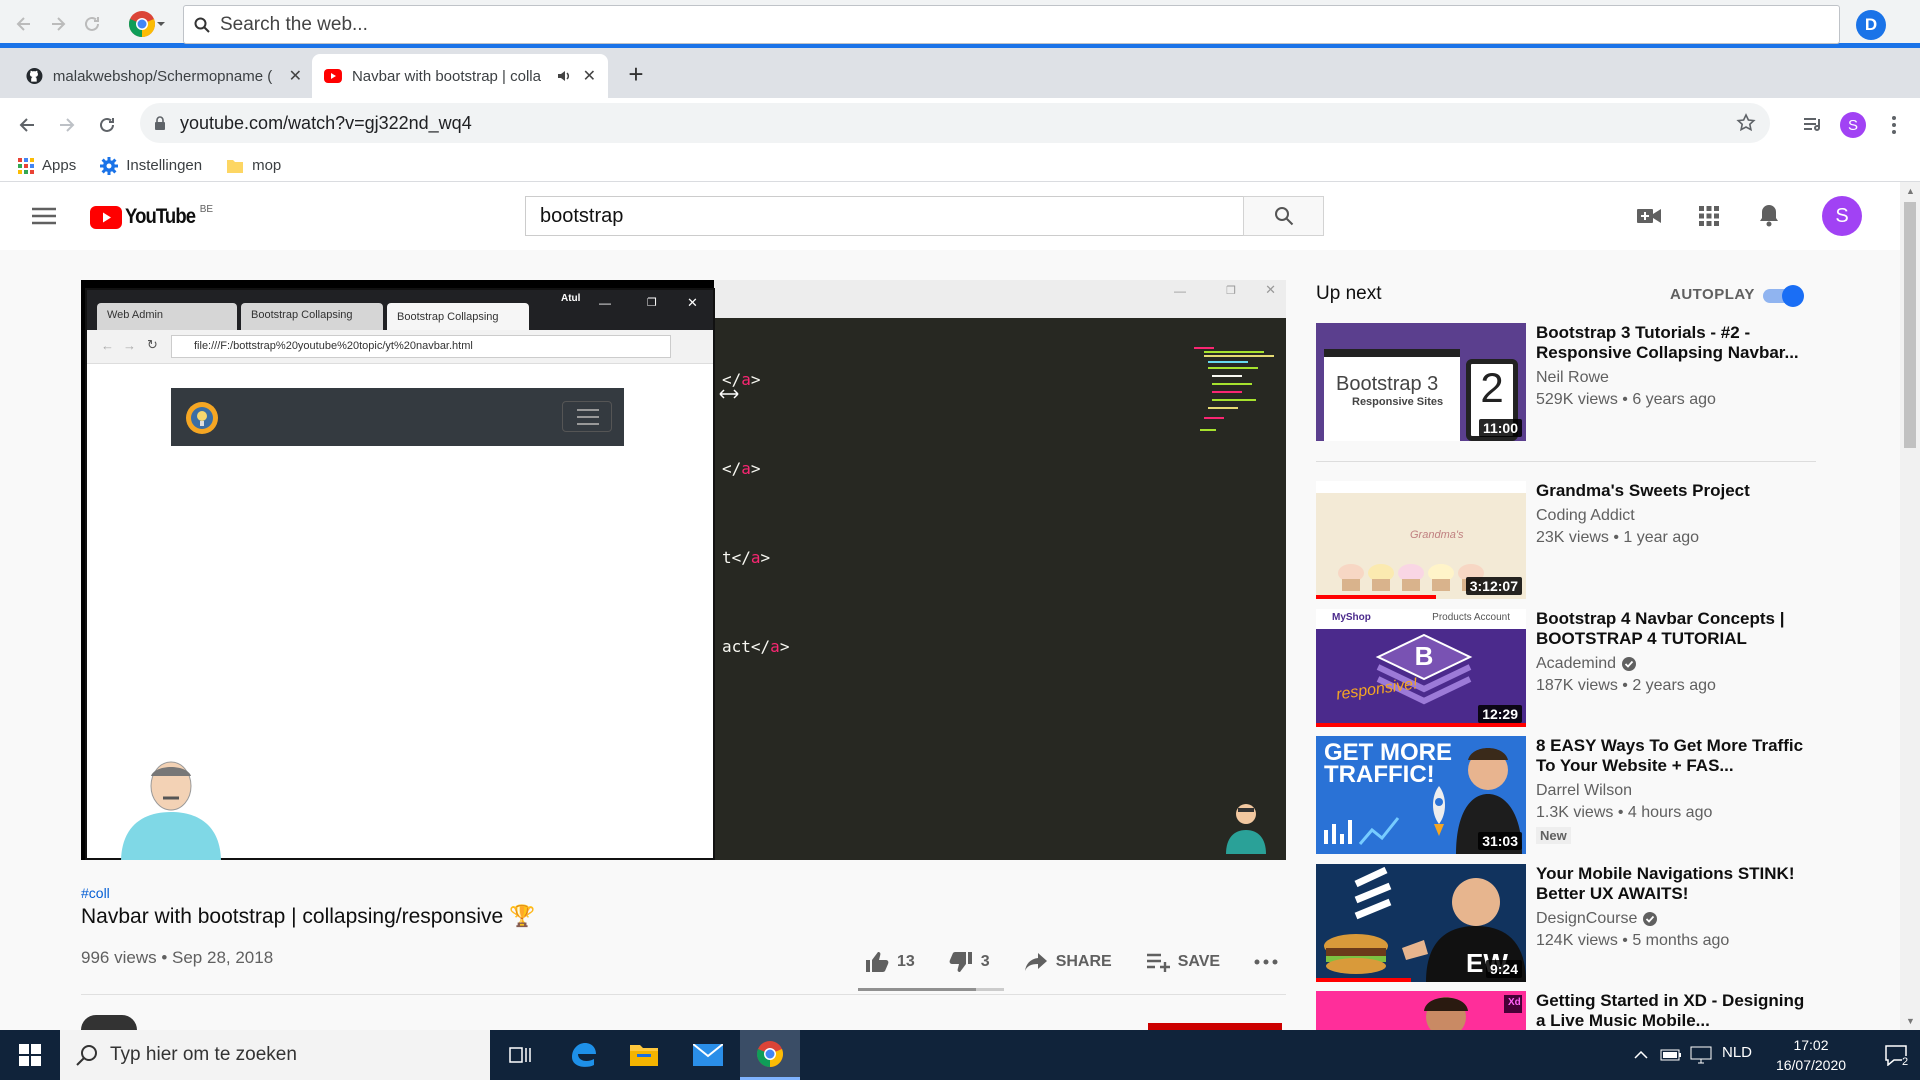 This screenshot has width=1920, height=1080. Describe the element at coordinates (1068, 962) in the screenshot. I see `share-button: SHARE` at that location.